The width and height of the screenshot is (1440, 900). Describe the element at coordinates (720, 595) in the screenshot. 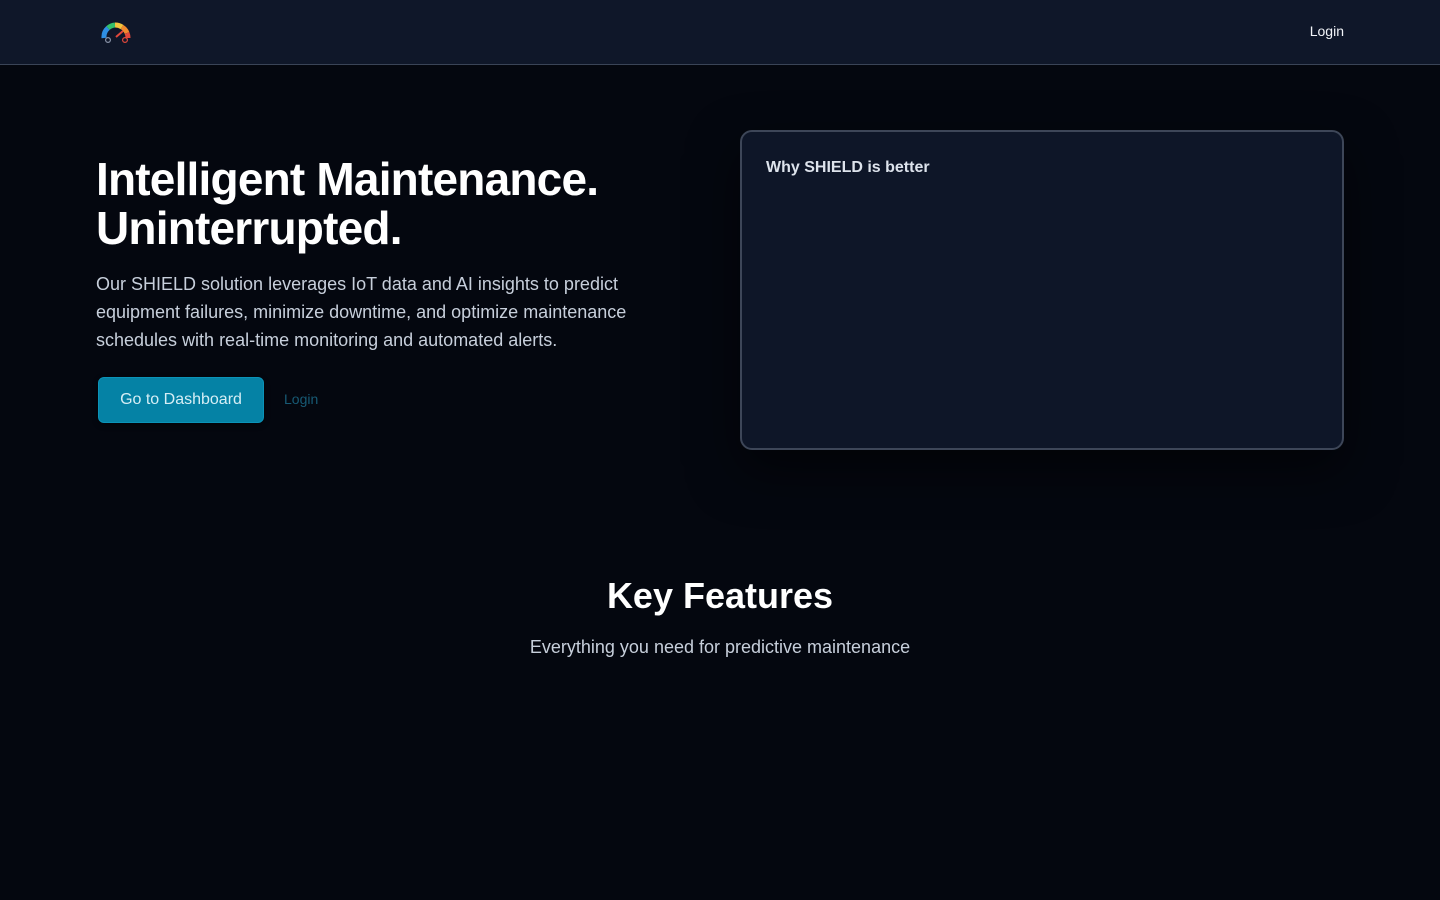

I see `key-features-title: Key Features` at that location.